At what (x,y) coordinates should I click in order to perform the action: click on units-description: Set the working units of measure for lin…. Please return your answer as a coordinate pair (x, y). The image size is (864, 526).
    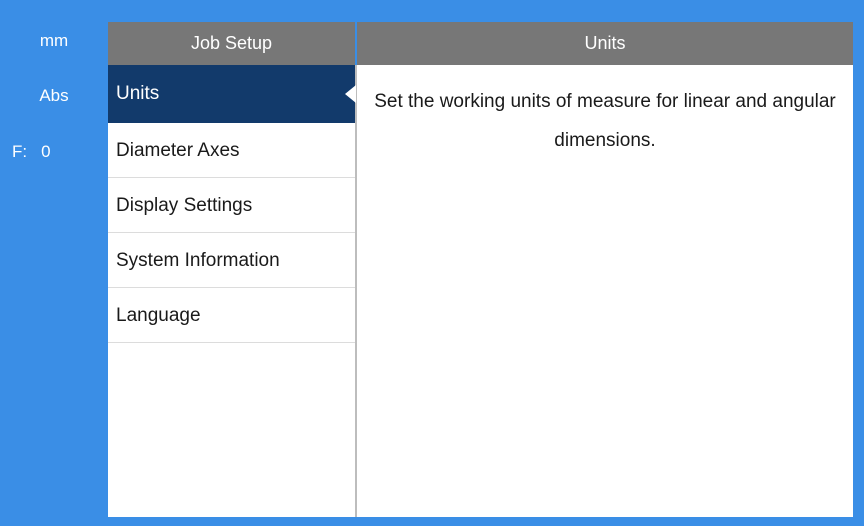
    Looking at the image, I should click on (605, 121).